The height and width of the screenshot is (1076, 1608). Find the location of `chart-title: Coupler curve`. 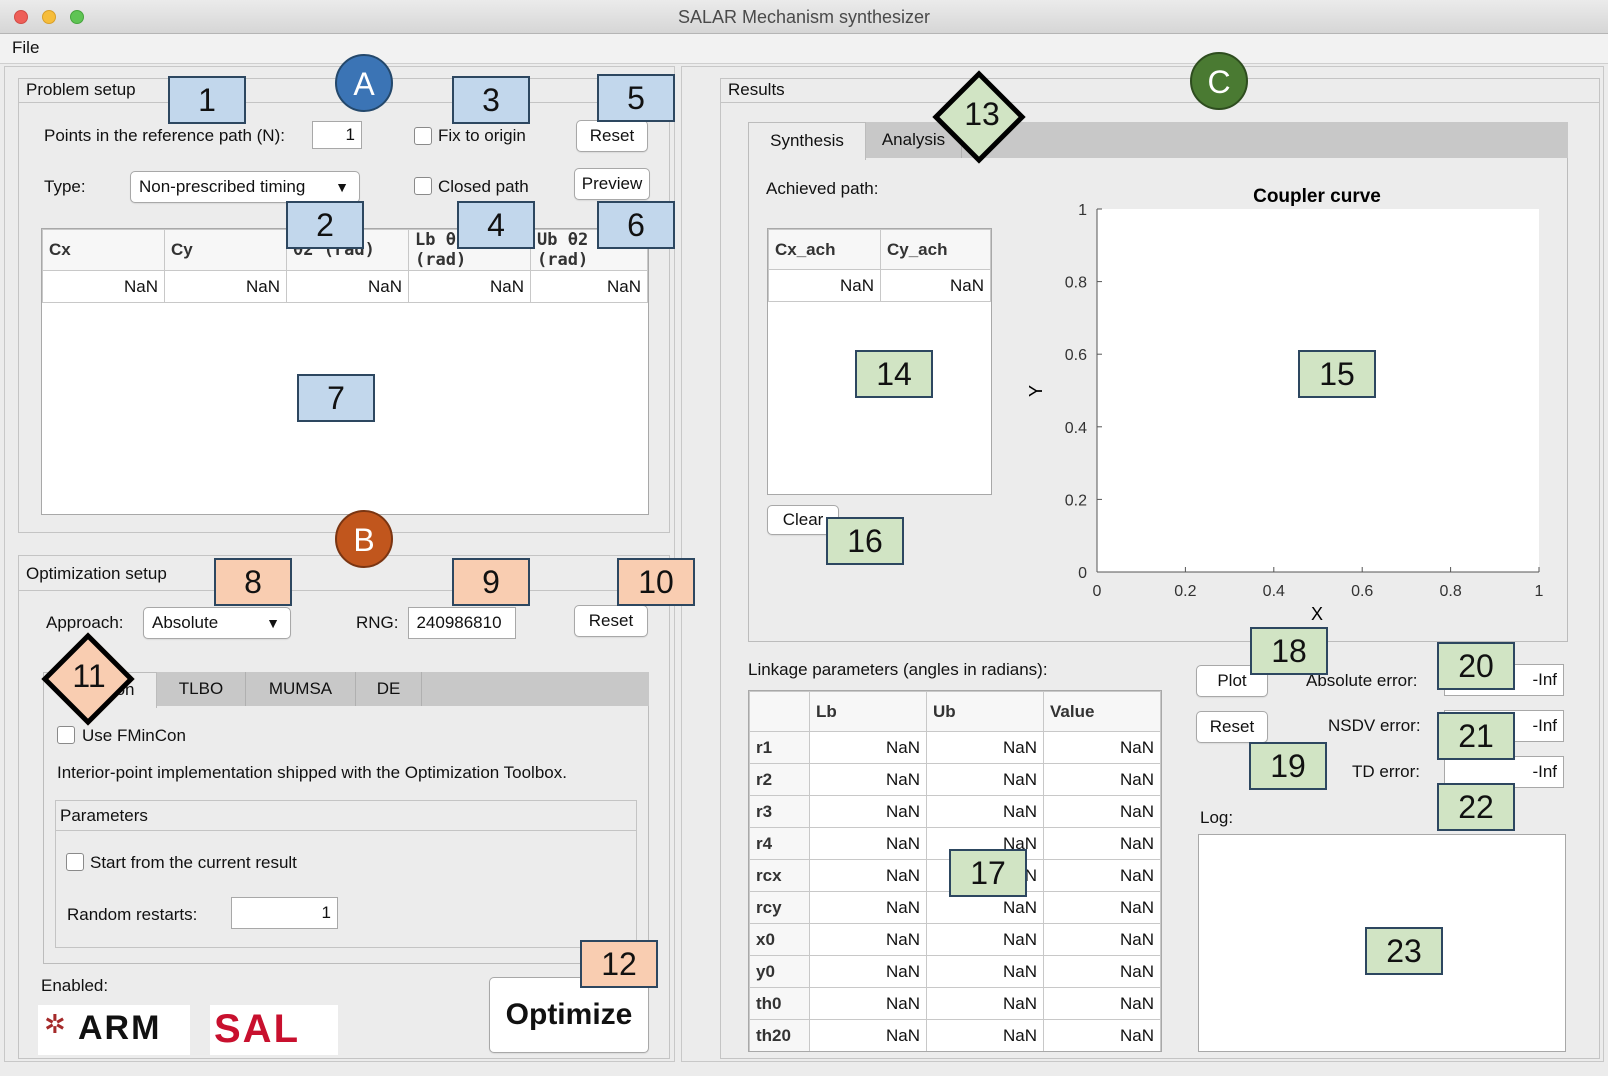

chart-title: Coupler curve is located at coordinates (1317, 196).